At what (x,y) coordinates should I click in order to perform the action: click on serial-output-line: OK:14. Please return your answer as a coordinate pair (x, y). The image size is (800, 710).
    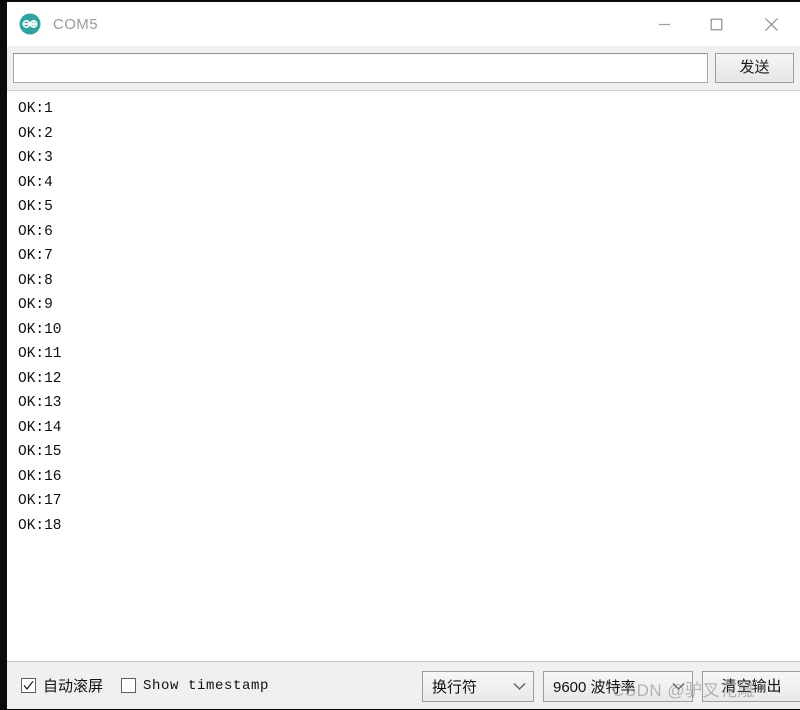
    Looking at the image, I should click on (40, 427).